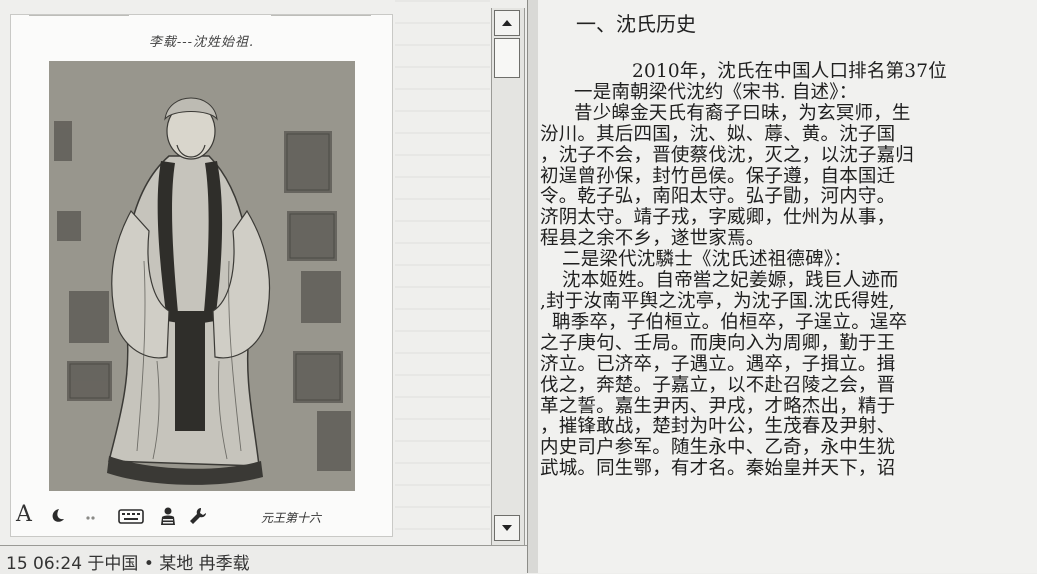  I want to click on scroll-down-button, so click(507, 528).